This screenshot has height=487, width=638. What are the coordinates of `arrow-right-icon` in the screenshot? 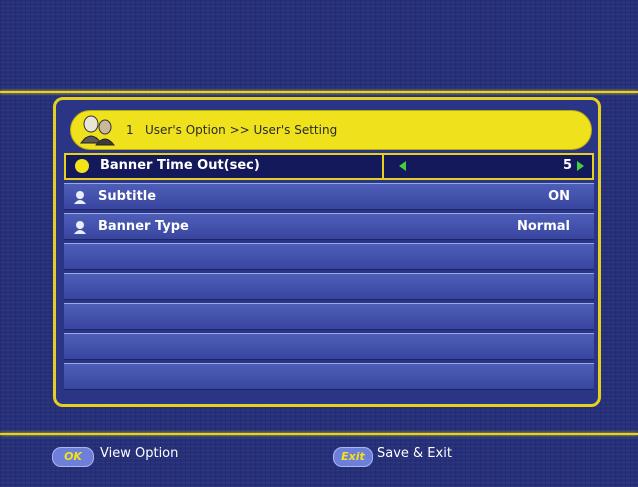 It's located at (580, 166).